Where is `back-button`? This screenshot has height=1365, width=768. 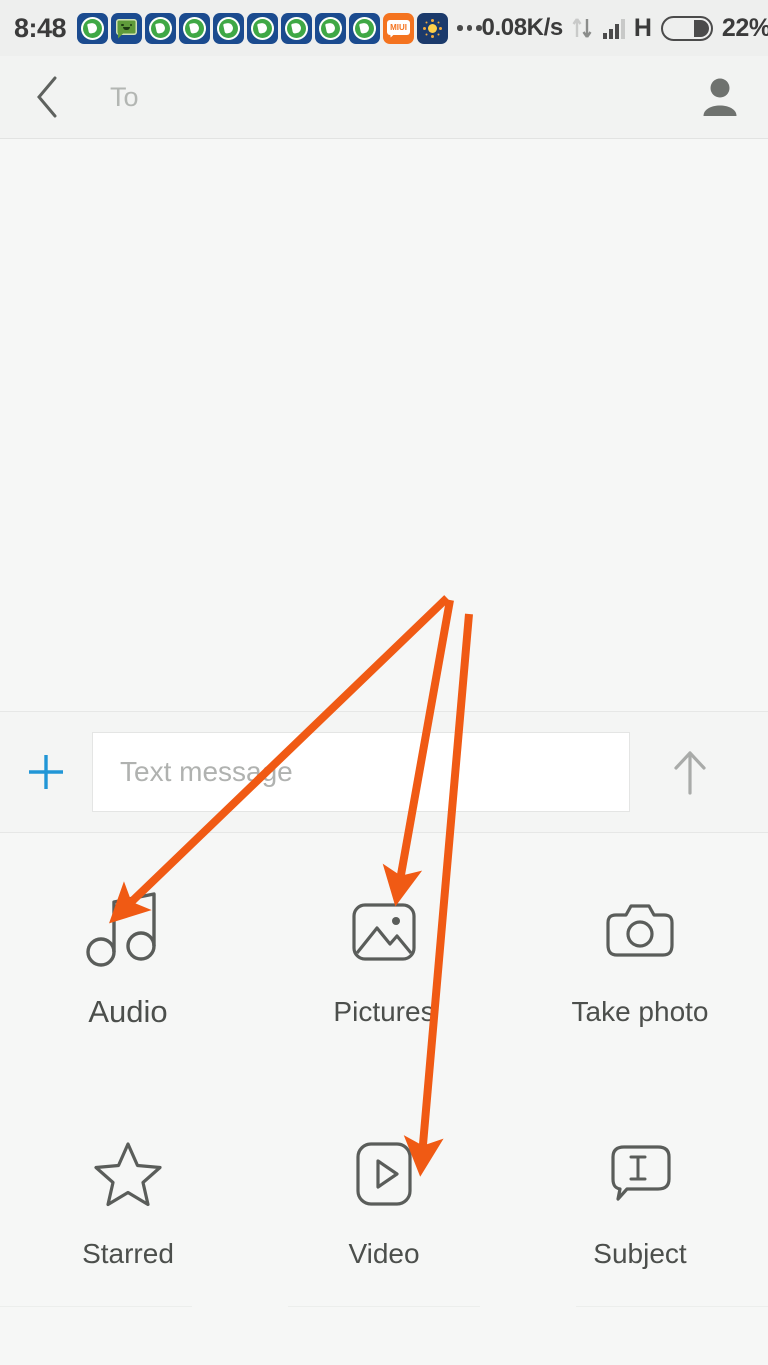
back-button is located at coordinates (48, 97).